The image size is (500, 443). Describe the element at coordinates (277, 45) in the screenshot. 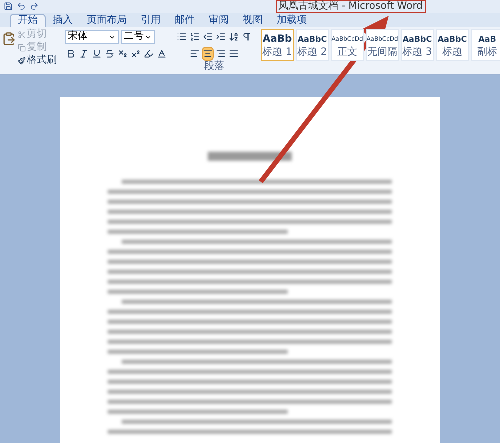

I see `style-gallery-item: AaBb 标题 1` at that location.